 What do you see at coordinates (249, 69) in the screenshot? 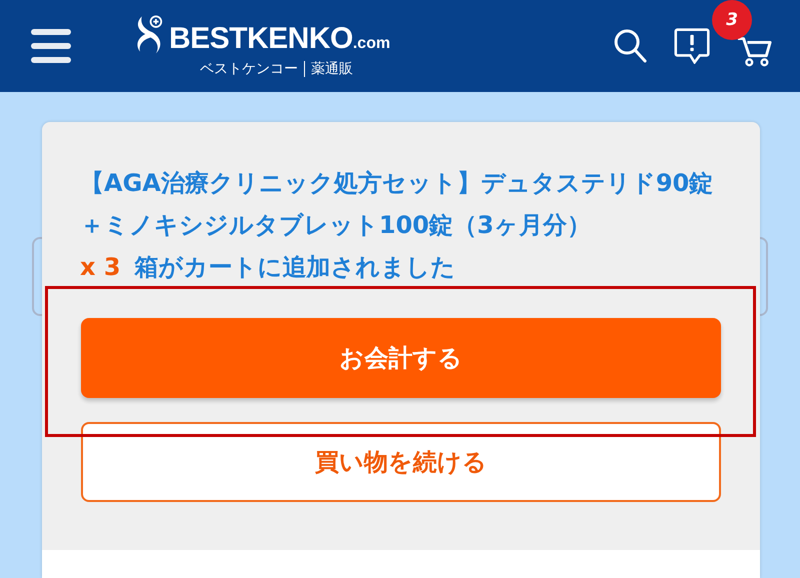
I see `logo-tagline: ベストケンコー` at bounding box center [249, 69].